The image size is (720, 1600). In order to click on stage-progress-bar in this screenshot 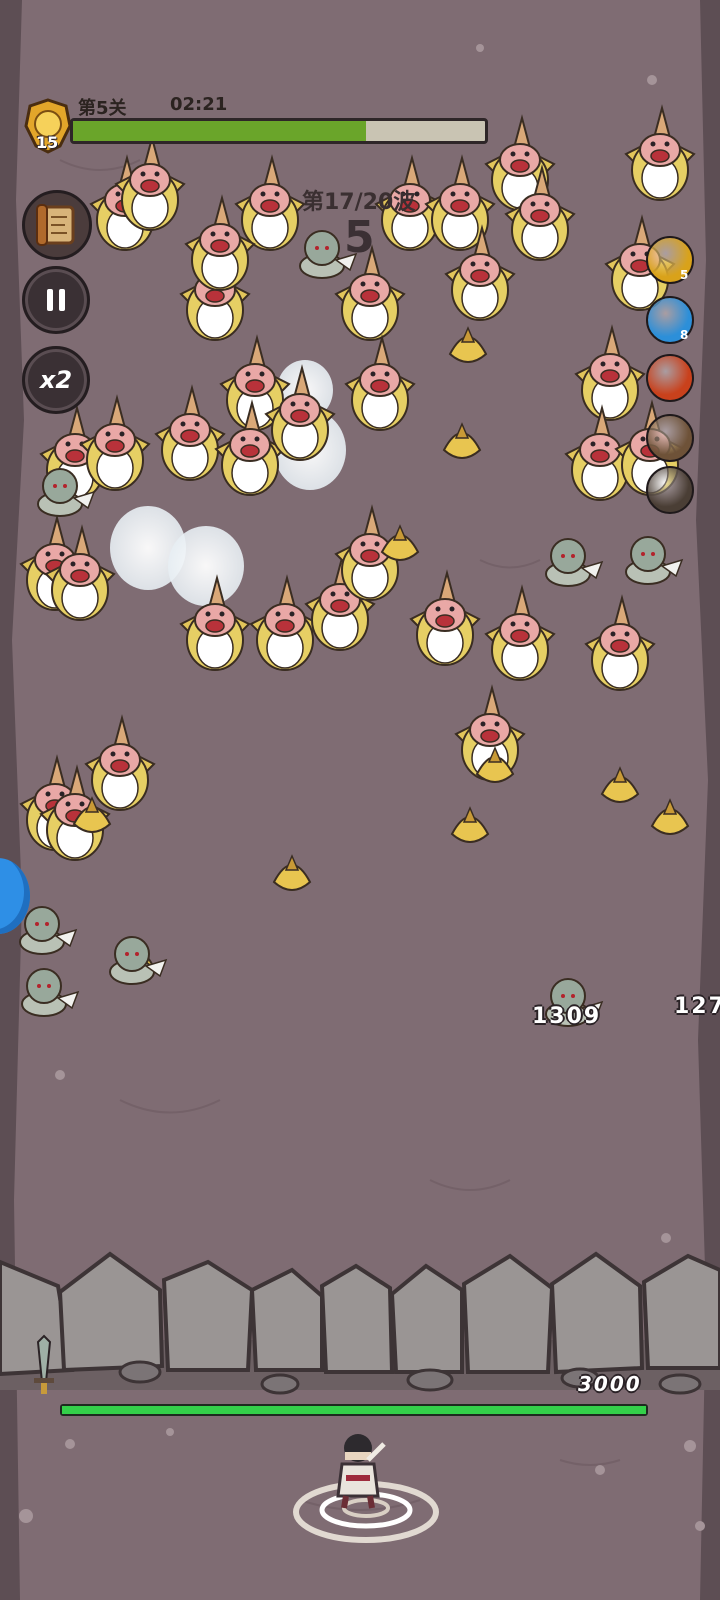, I will do `click(279, 131)`.